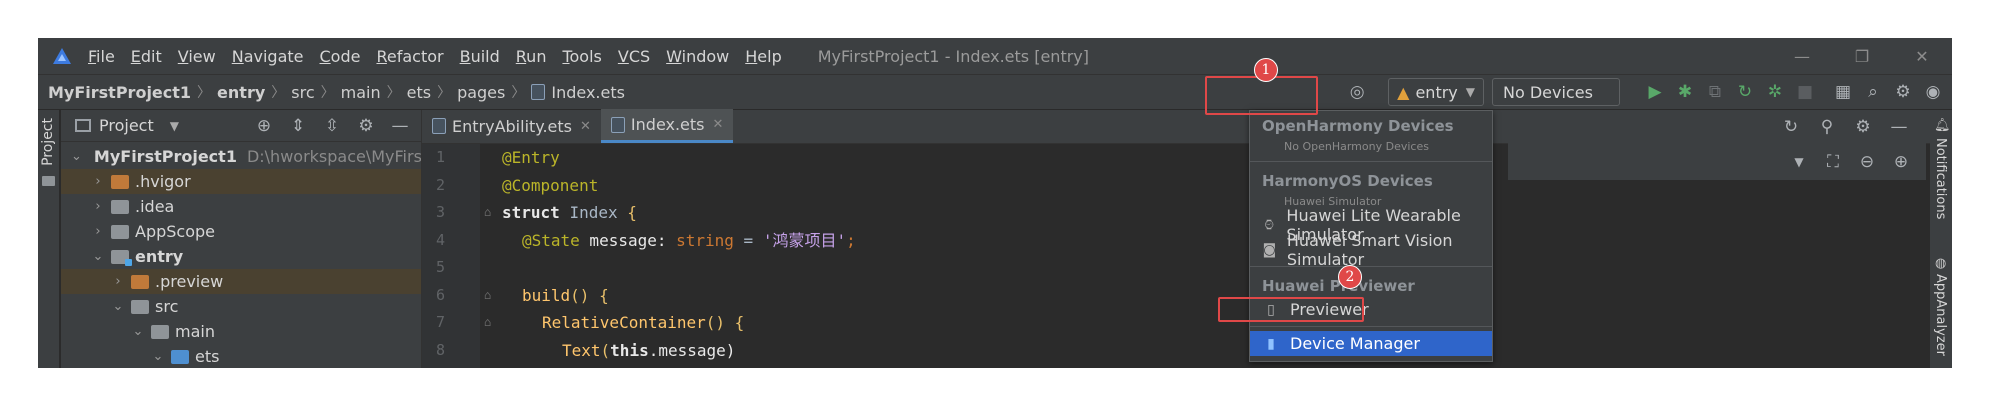 This screenshot has width=1990, height=406. I want to click on menu-item: File, so click(101, 56).